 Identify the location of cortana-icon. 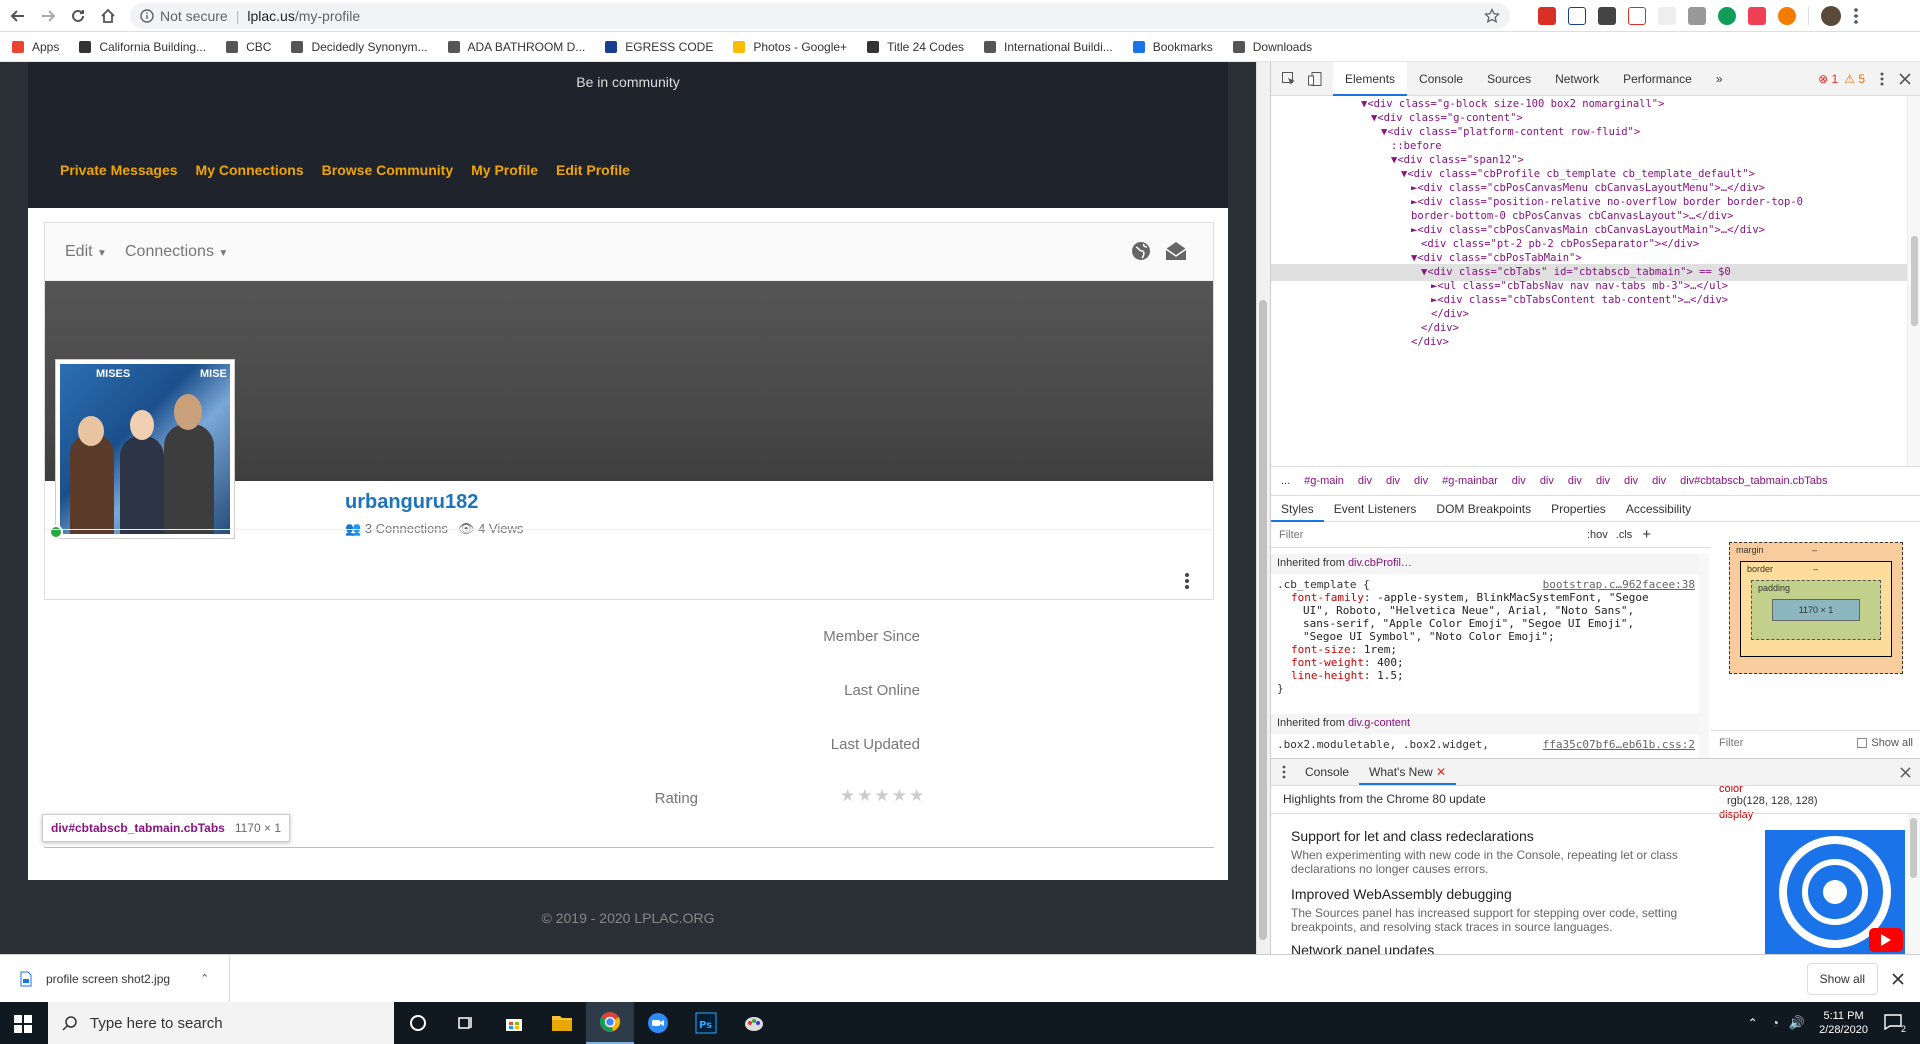
(418, 1023).